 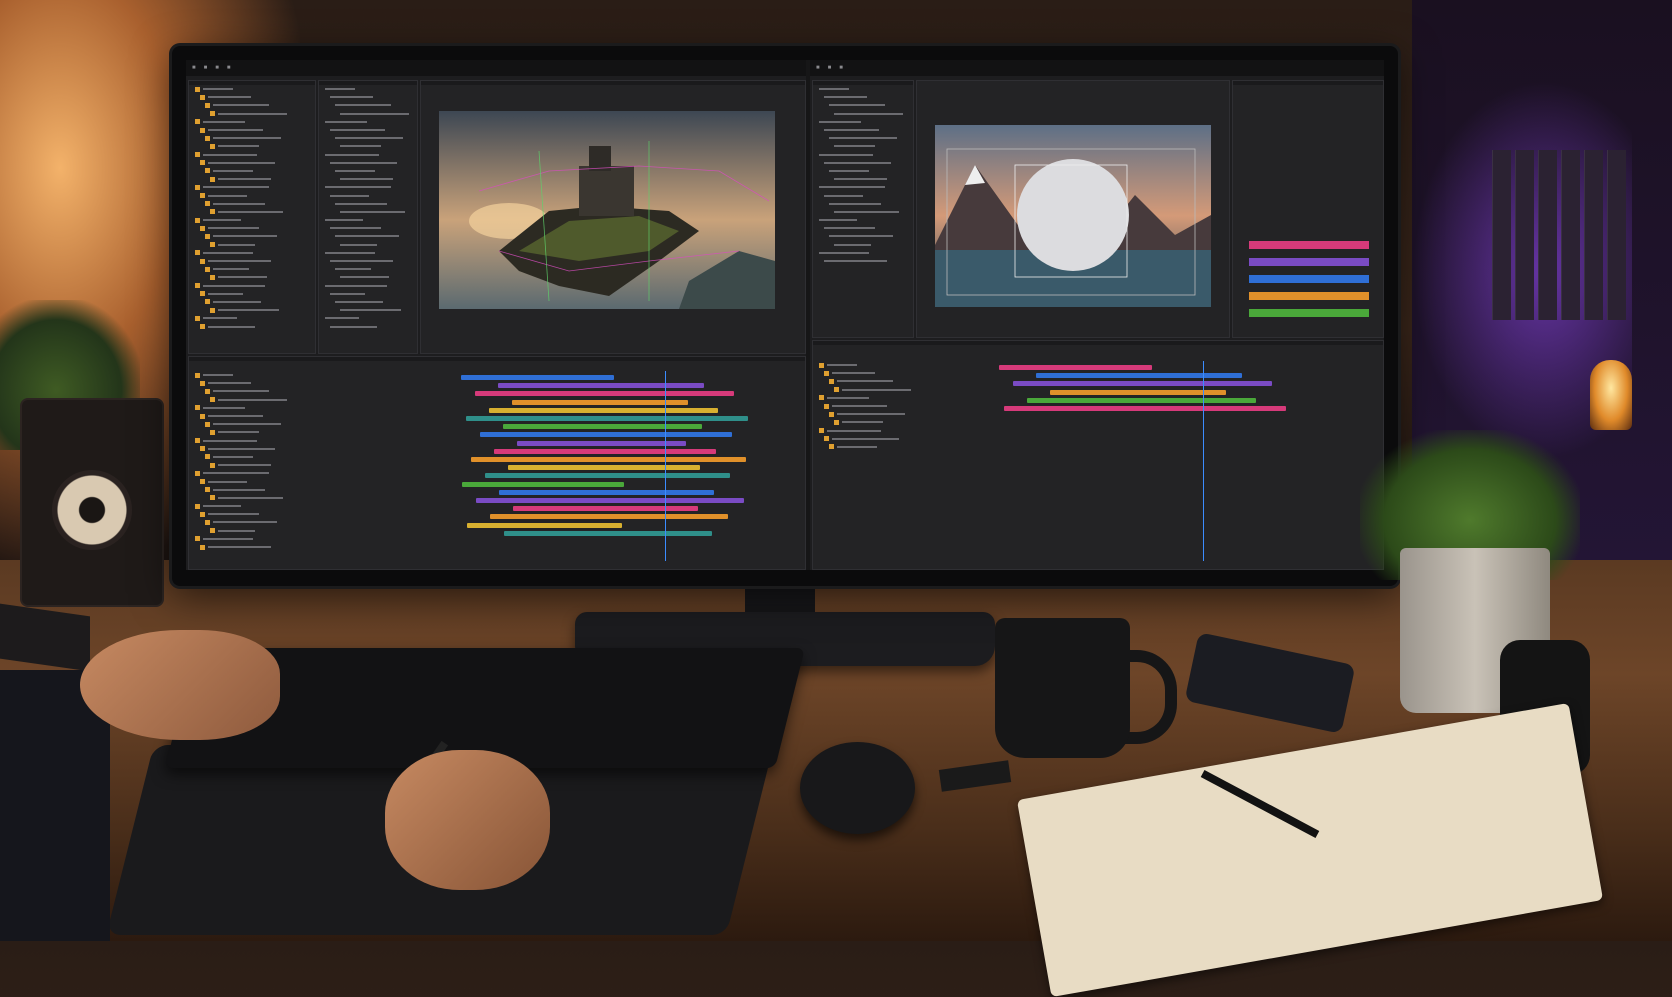 What do you see at coordinates (206, 68) in the screenshot?
I see `menu-item: ■` at bounding box center [206, 68].